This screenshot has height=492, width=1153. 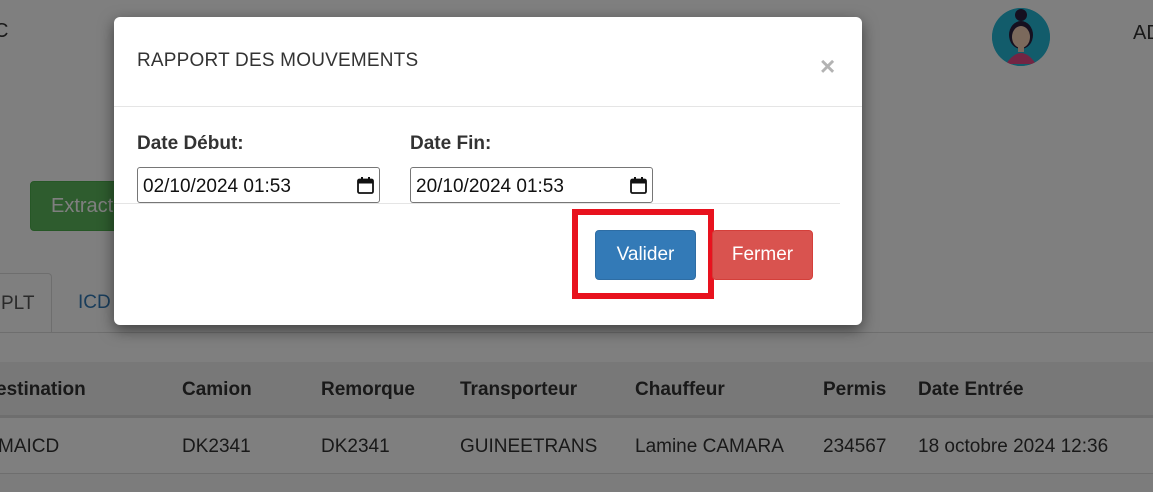 What do you see at coordinates (645, 255) in the screenshot?
I see `validate-button: Valider` at bounding box center [645, 255].